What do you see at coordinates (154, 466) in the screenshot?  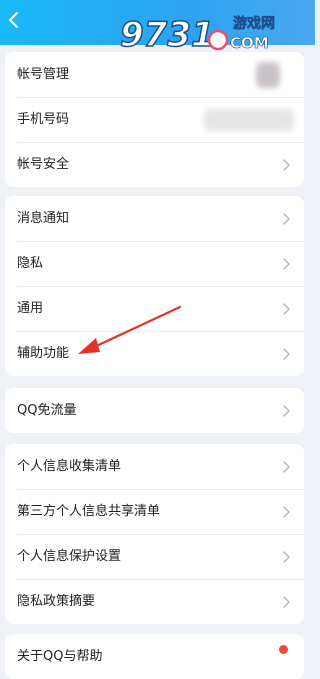 I see `row-personal-info-collection: 个人信息收集清单` at bounding box center [154, 466].